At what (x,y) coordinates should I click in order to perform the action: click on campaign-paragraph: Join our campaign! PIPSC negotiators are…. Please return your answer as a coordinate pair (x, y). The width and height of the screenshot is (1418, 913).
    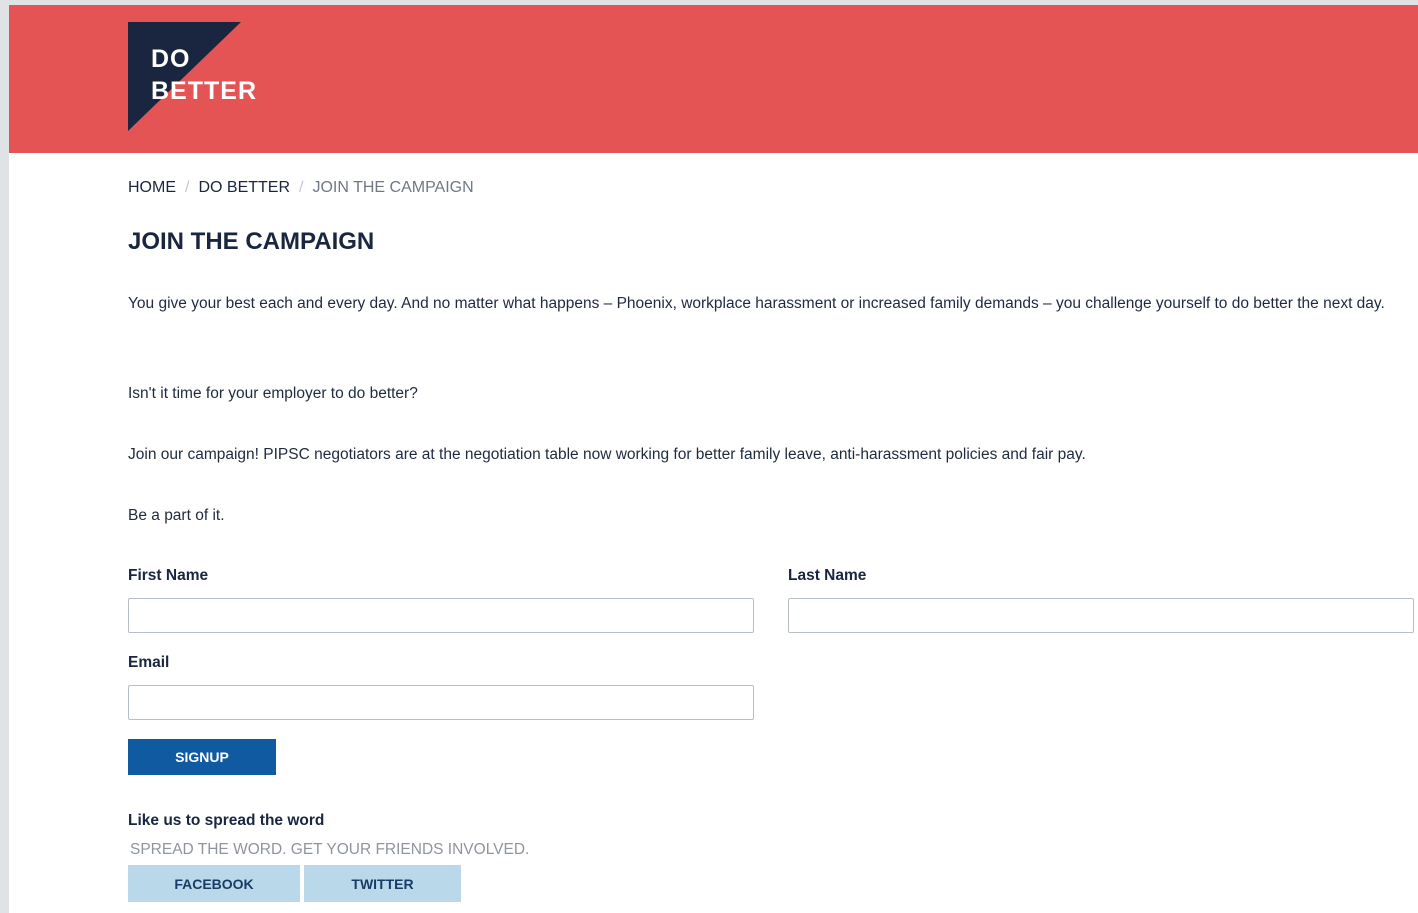
    Looking at the image, I should click on (607, 454).